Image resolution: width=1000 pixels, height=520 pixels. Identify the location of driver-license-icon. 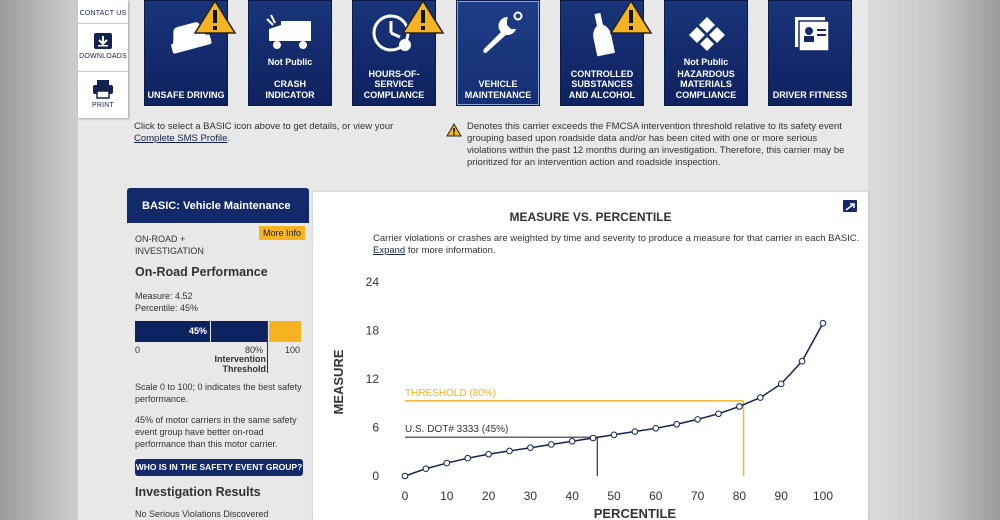
(812, 34).